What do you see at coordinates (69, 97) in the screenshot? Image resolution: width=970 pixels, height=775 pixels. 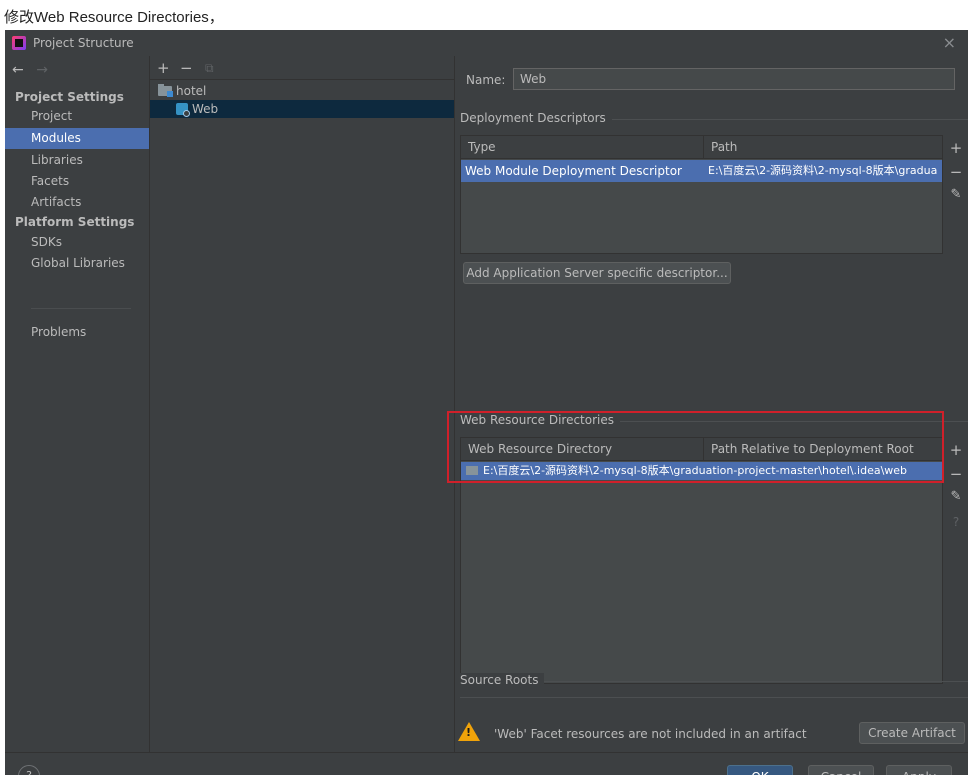 I see `project-settings-heading: Project Settings` at bounding box center [69, 97].